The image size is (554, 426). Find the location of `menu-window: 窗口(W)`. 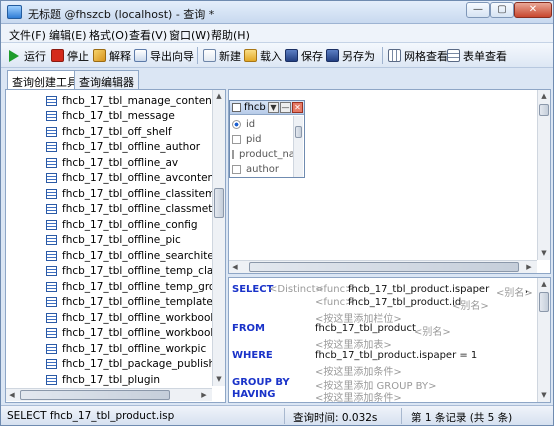

menu-window: 窗口(W) is located at coordinates (189, 35).